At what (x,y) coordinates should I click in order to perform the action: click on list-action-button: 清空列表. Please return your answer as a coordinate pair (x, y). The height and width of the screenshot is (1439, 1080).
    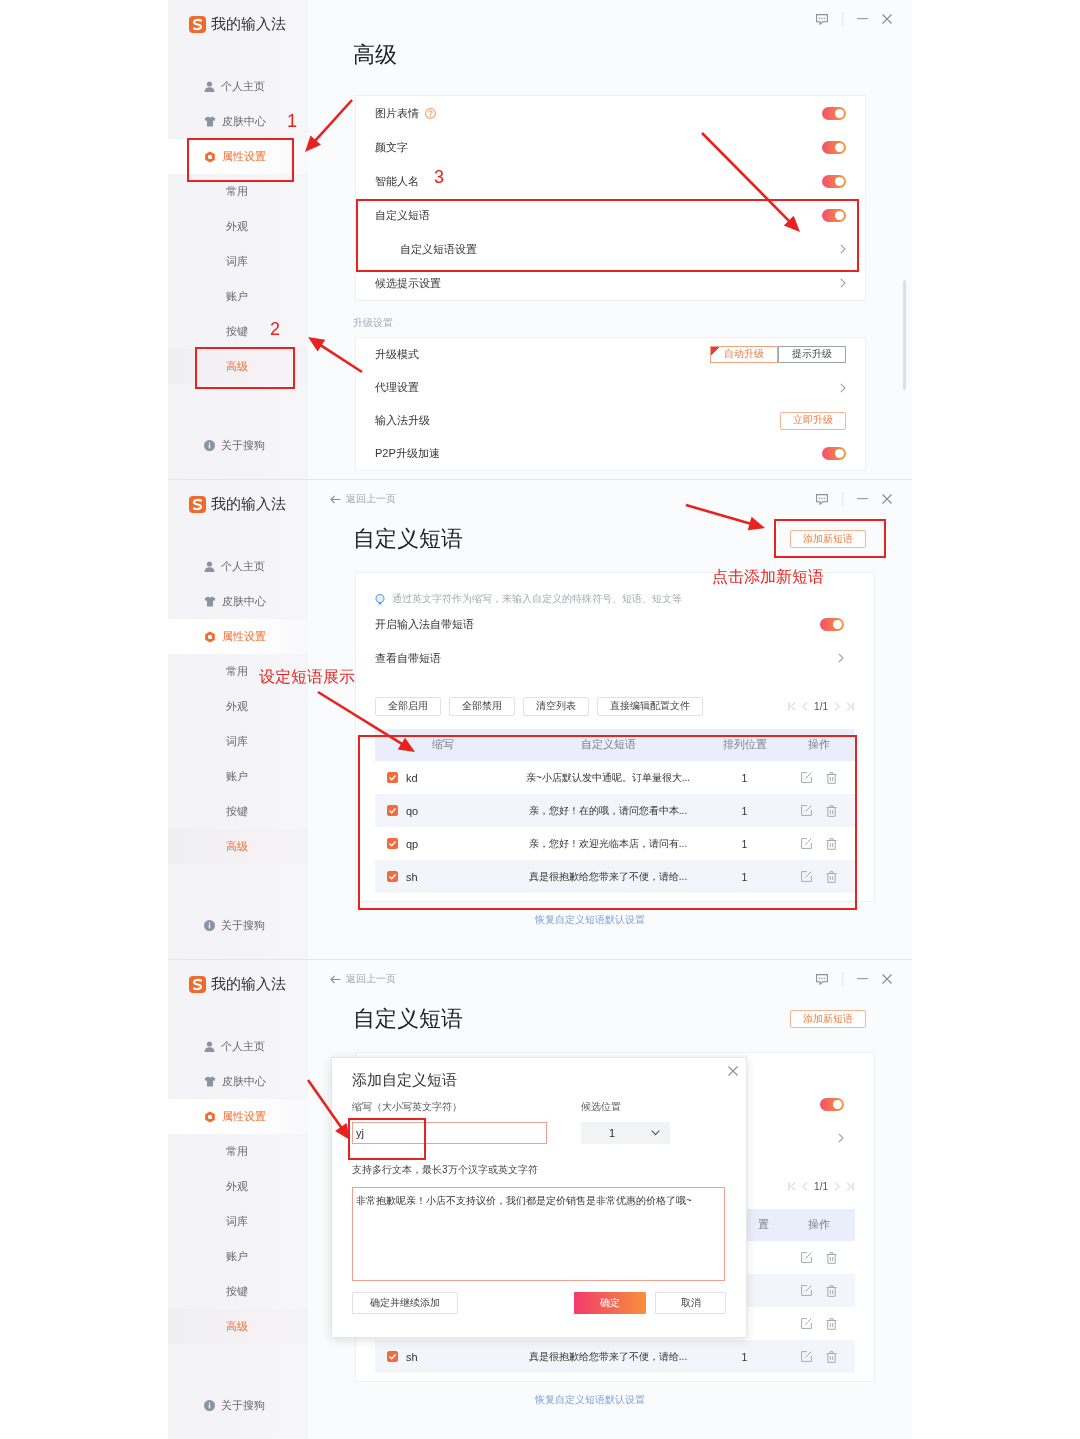
    Looking at the image, I should click on (556, 706).